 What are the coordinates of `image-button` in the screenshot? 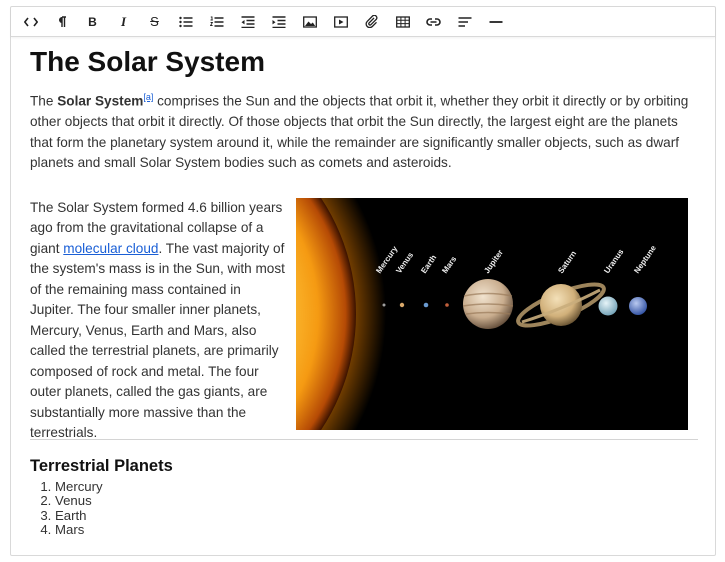 It's located at (309, 22).